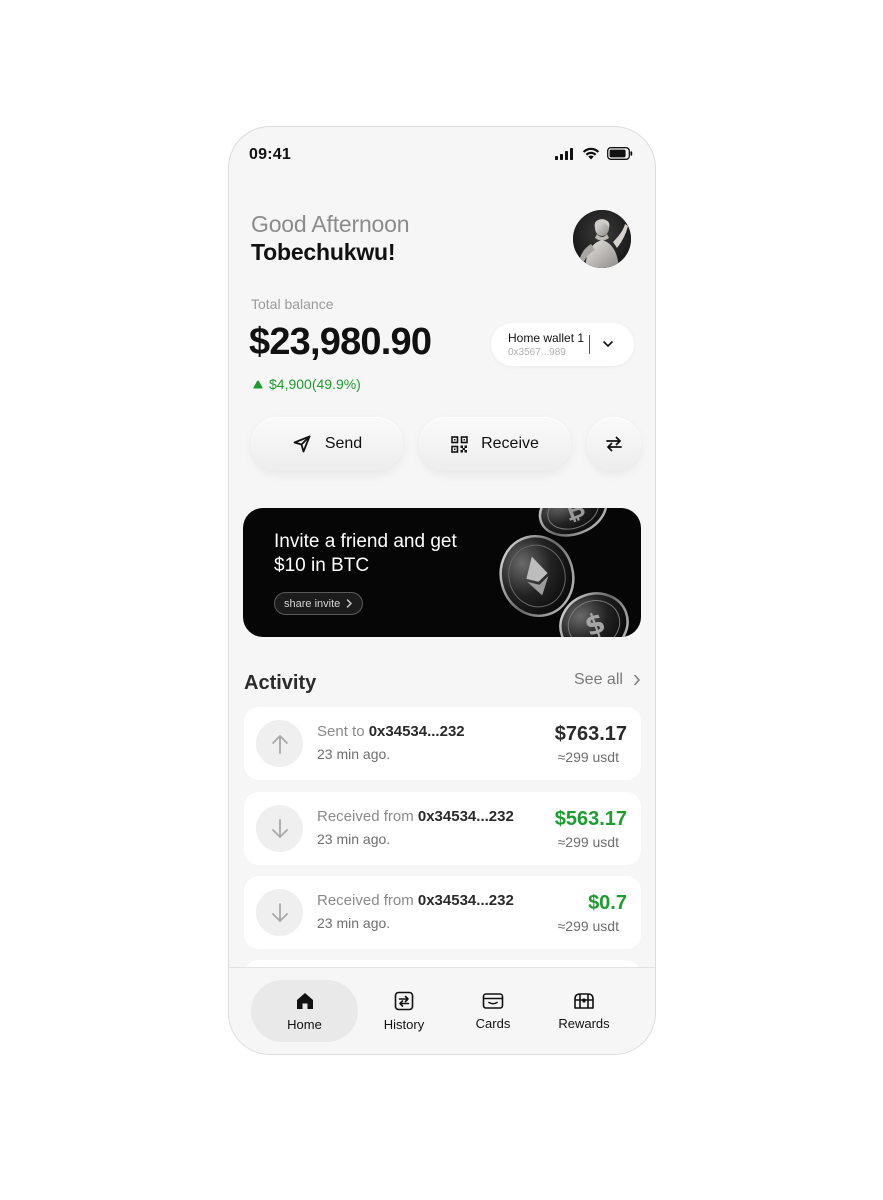 The width and height of the screenshot is (883, 1200). What do you see at coordinates (304, 1011) in the screenshot?
I see `tab-home: Home` at bounding box center [304, 1011].